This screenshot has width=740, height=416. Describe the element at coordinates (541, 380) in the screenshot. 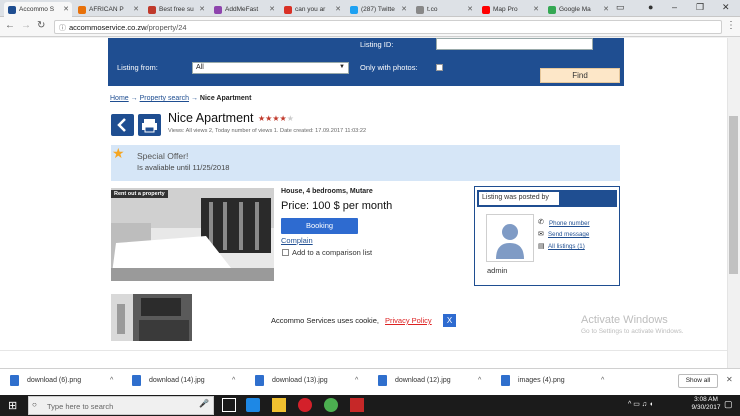

I see `download-filename: images (4).png` at that location.